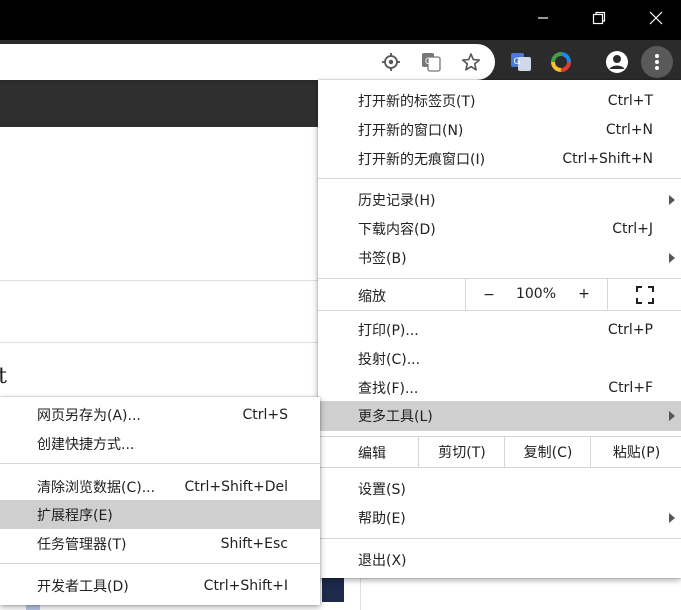 The width and height of the screenshot is (681, 610). I want to click on menu-item-label: 打开新的无痕窗口(I), so click(422, 159).